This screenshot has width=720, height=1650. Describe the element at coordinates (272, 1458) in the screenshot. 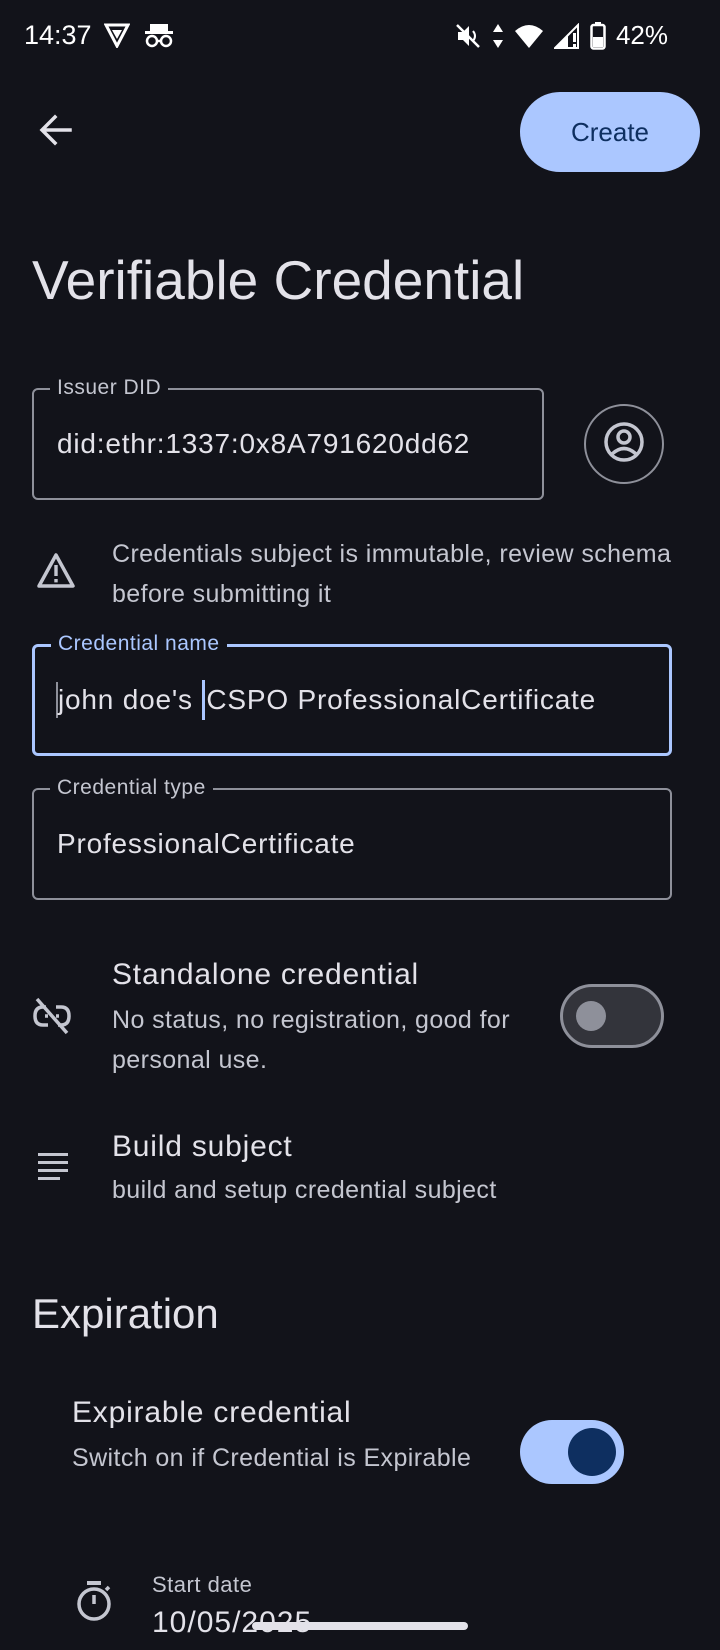

I see `expirable-subtitle: Switch on if Credential is Expirable` at that location.